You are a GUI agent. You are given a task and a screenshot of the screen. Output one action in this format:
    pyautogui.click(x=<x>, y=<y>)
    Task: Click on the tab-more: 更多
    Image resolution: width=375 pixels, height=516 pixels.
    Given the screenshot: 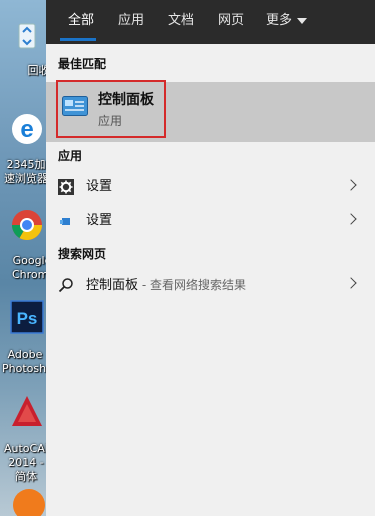 What is the action you would take?
    pyautogui.click(x=287, y=21)
    